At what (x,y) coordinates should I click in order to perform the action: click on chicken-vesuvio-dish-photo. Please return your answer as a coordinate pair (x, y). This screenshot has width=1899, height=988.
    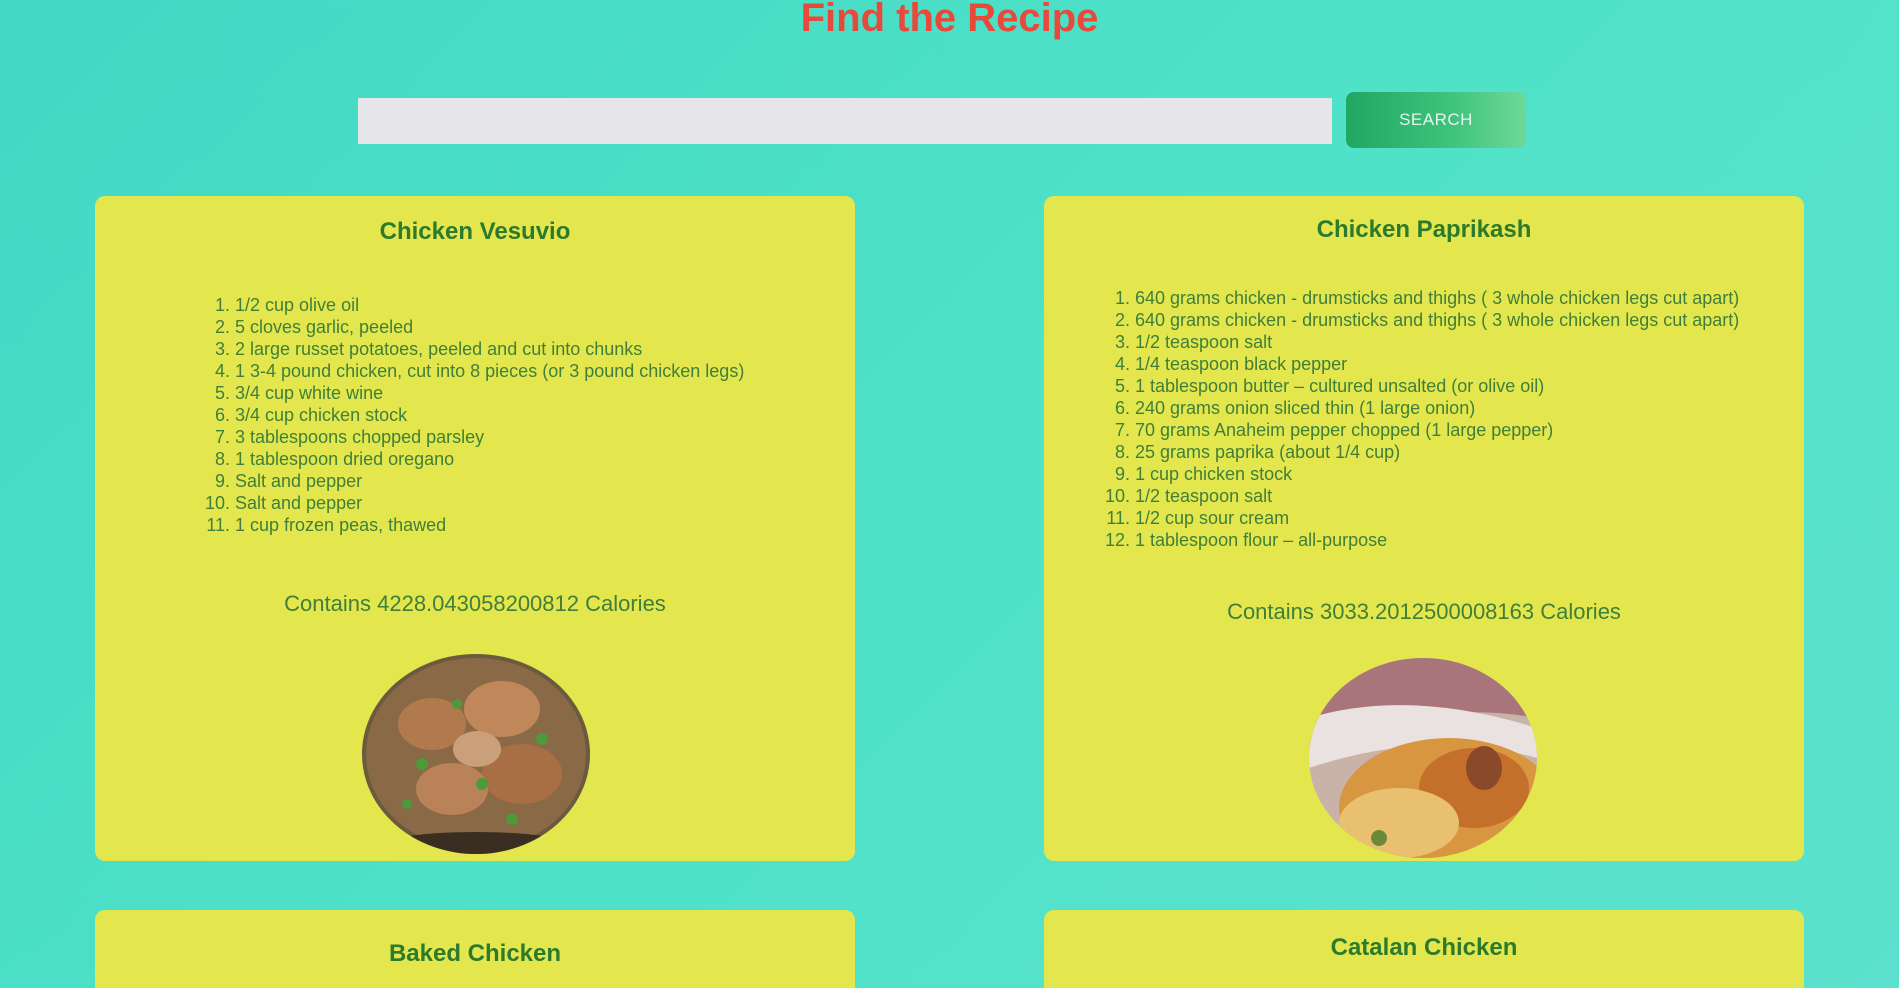
    Looking at the image, I should click on (476, 754).